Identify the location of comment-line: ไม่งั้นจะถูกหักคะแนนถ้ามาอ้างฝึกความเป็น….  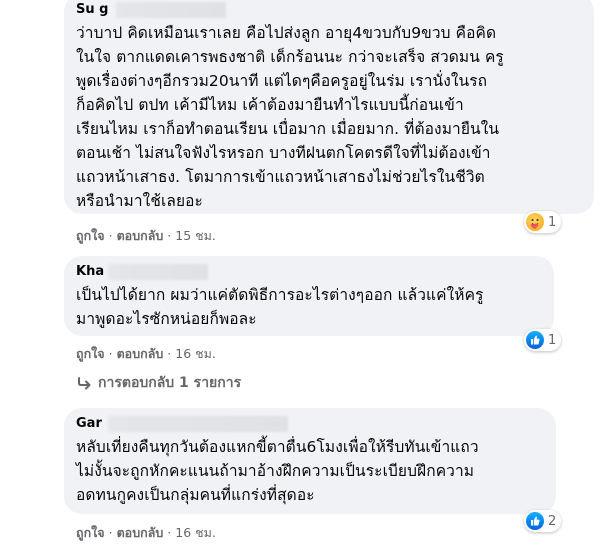
(275, 471).